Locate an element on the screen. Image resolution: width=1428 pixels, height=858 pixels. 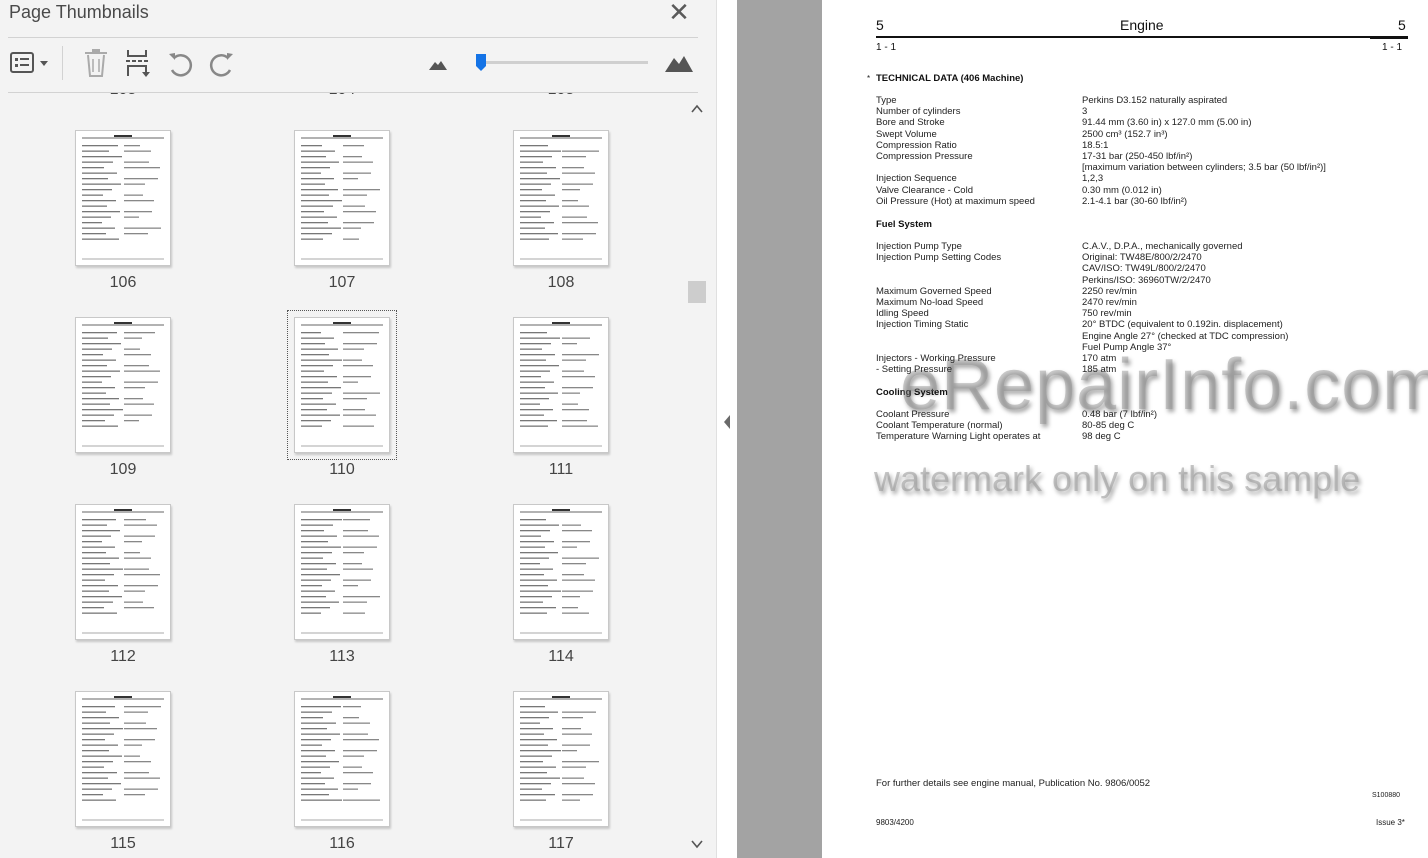
fuel-spec-label: Injection Pump Type is located at coordinates (919, 246).